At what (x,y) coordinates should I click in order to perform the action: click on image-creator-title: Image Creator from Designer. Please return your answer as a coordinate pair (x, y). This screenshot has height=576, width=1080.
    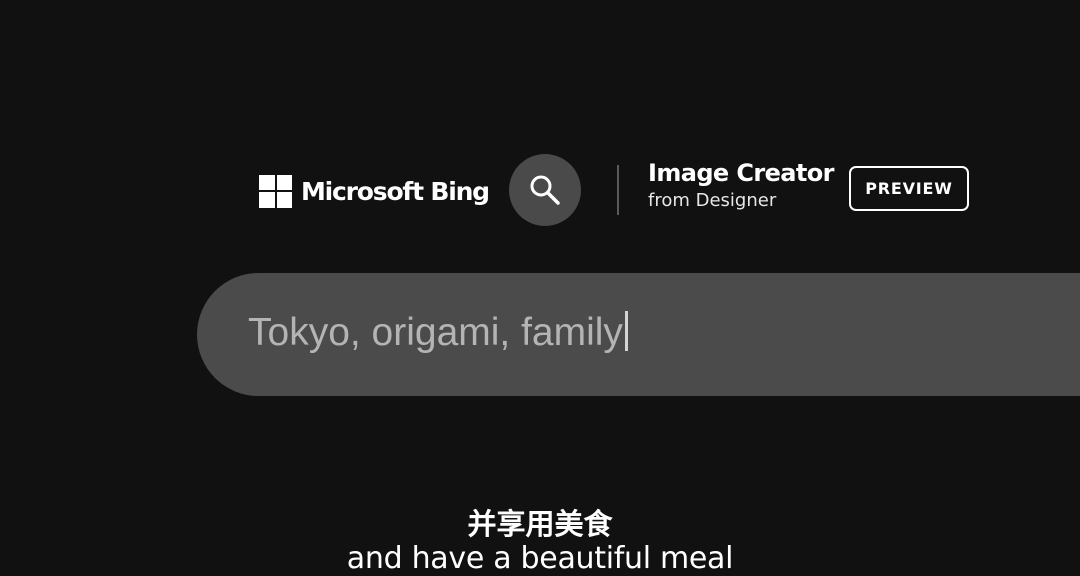
    Looking at the image, I should click on (741, 186).